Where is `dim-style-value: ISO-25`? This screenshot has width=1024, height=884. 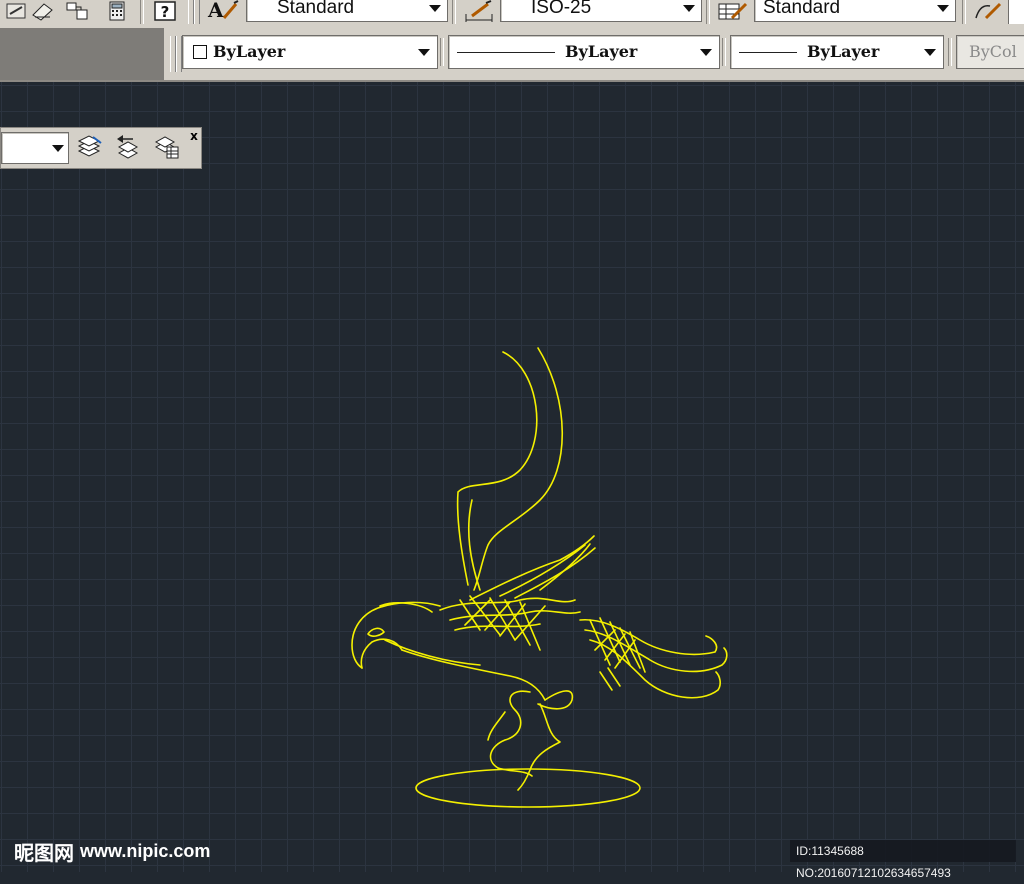 dim-style-value: ISO-25 is located at coordinates (561, 9).